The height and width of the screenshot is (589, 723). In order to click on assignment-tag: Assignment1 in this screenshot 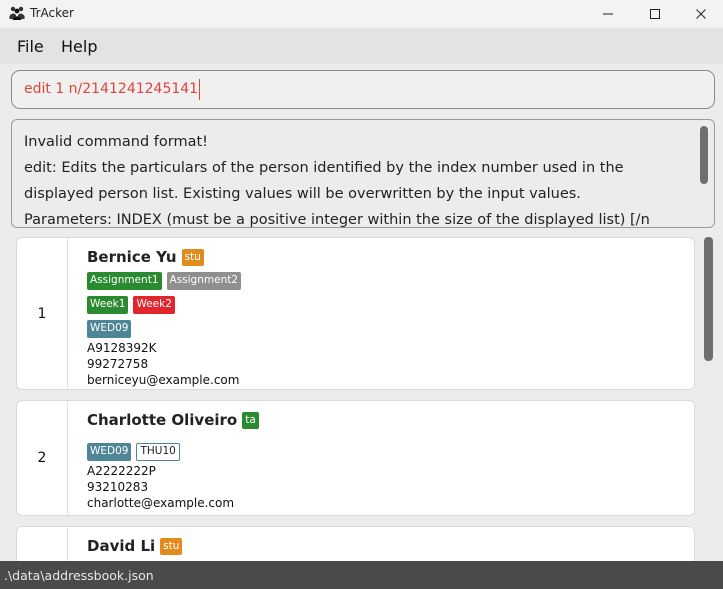, I will do `click(124, 281)`.